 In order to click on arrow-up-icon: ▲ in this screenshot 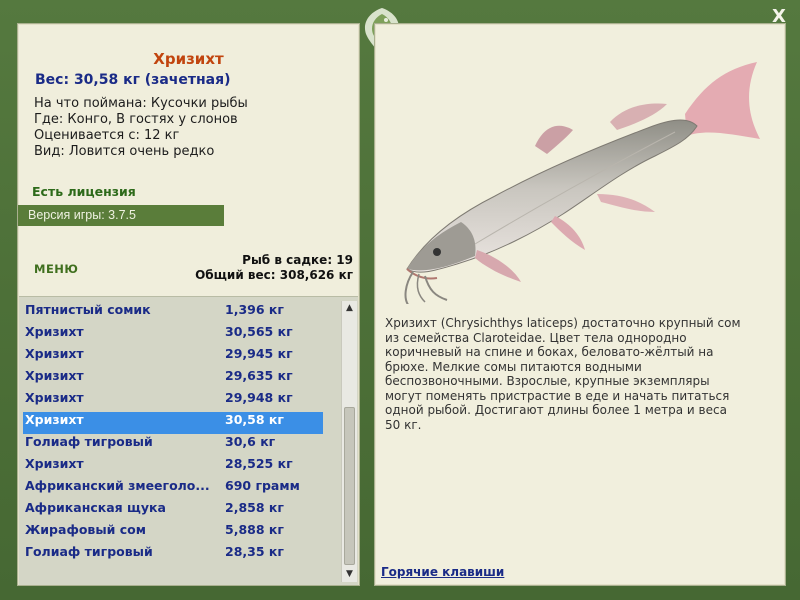, I will do `click(349, 308)`.